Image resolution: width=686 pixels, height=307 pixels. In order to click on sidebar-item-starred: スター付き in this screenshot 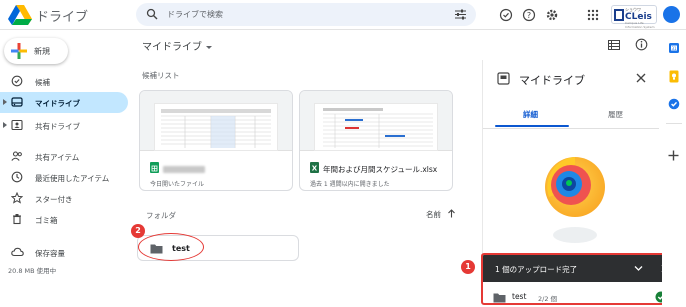, I will do `click(64, 198)`.